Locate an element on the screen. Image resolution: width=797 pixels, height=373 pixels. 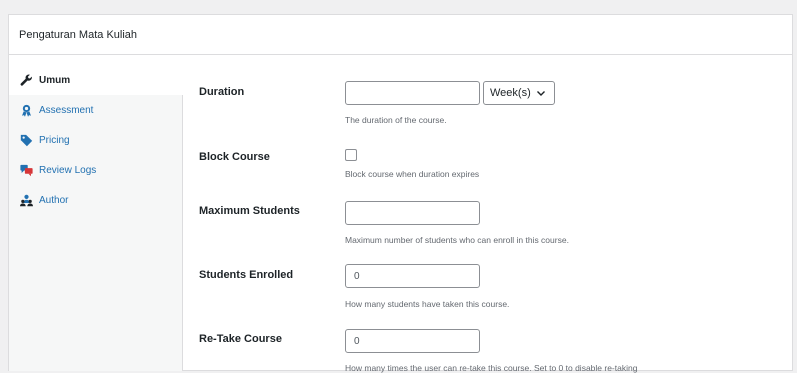
sidebar-item-review-logs: Review Logs is located at coordinates (95, 170).